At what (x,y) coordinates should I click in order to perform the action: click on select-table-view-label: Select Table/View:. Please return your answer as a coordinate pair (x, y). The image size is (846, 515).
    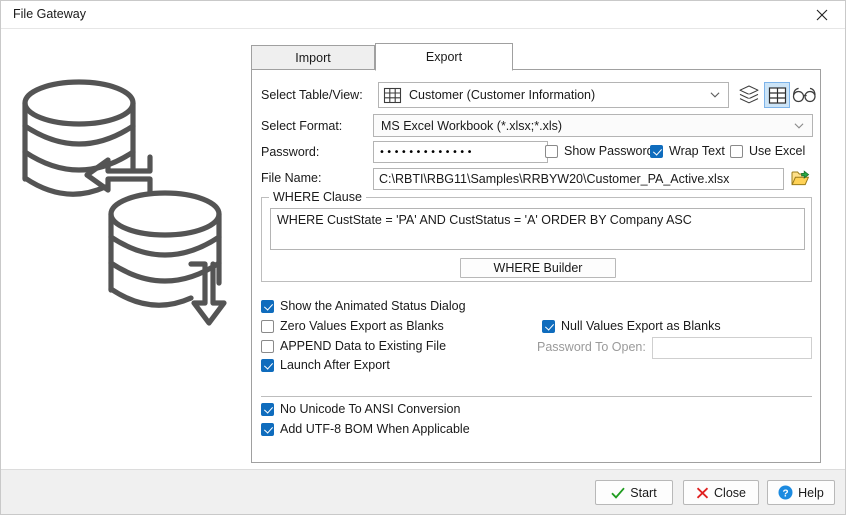
    Looking at the image, I should click on (312, 95).